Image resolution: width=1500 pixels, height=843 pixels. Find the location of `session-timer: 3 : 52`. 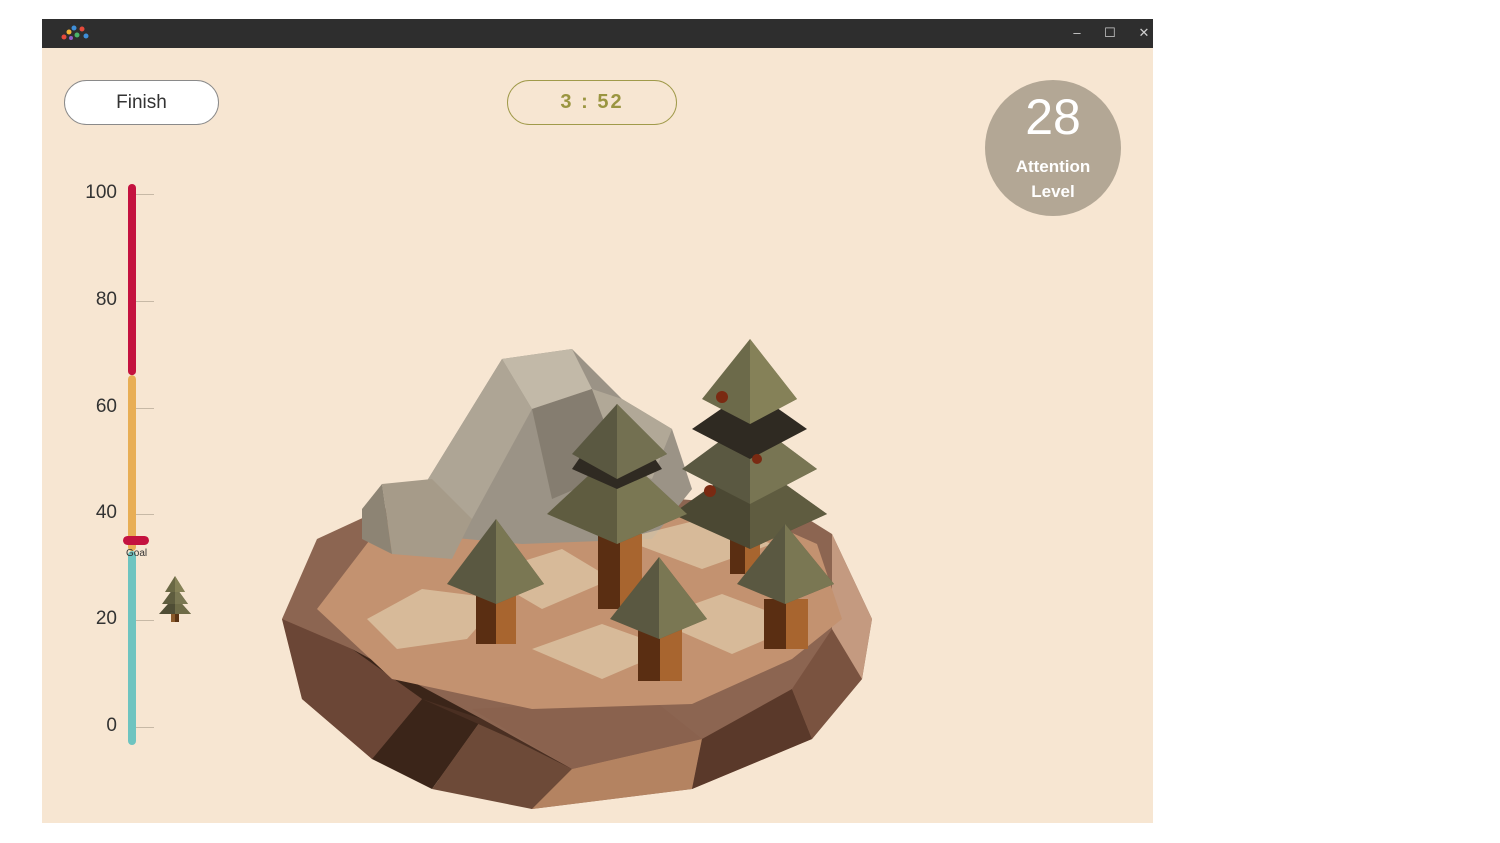

session-timer: 3 : 52 is located at coordinates (592, 102).